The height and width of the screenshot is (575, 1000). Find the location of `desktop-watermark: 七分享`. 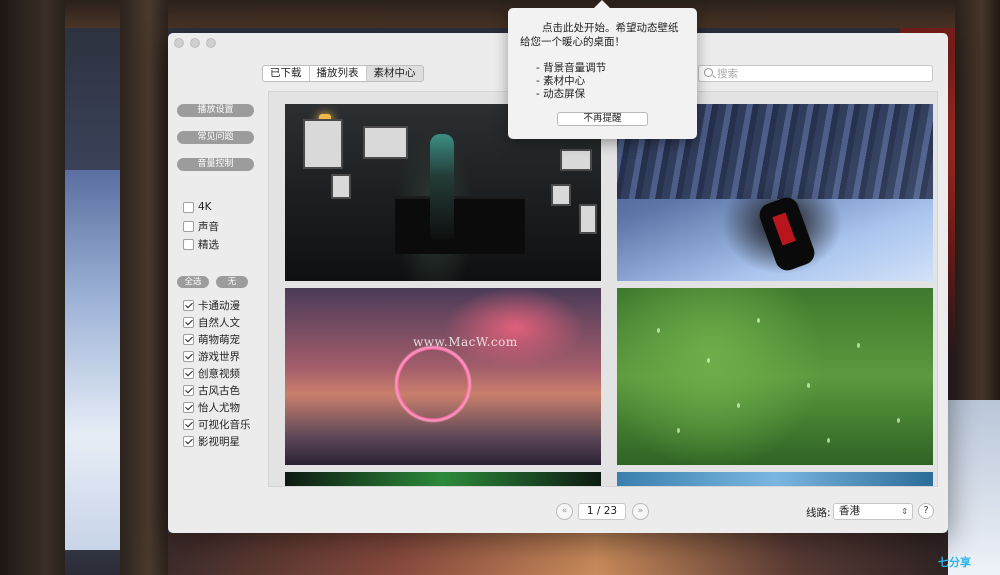

desktop-watermark: 七分享 is located at coordinates (954, 562).